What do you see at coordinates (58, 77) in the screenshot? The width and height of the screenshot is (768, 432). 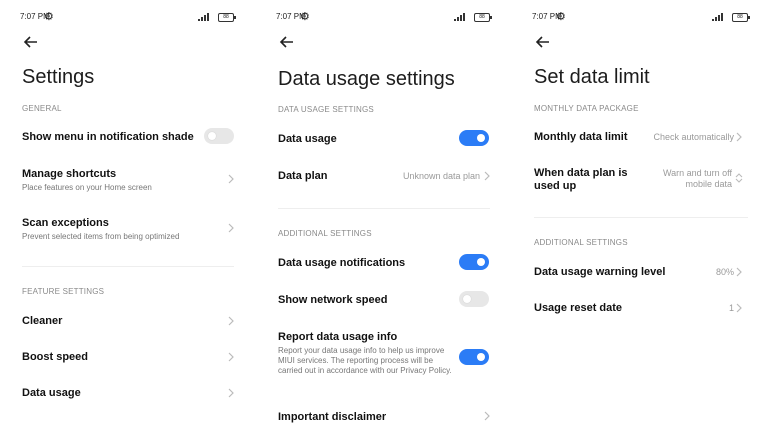 I see `page-title: Settings` at bounding box center [58, 77].